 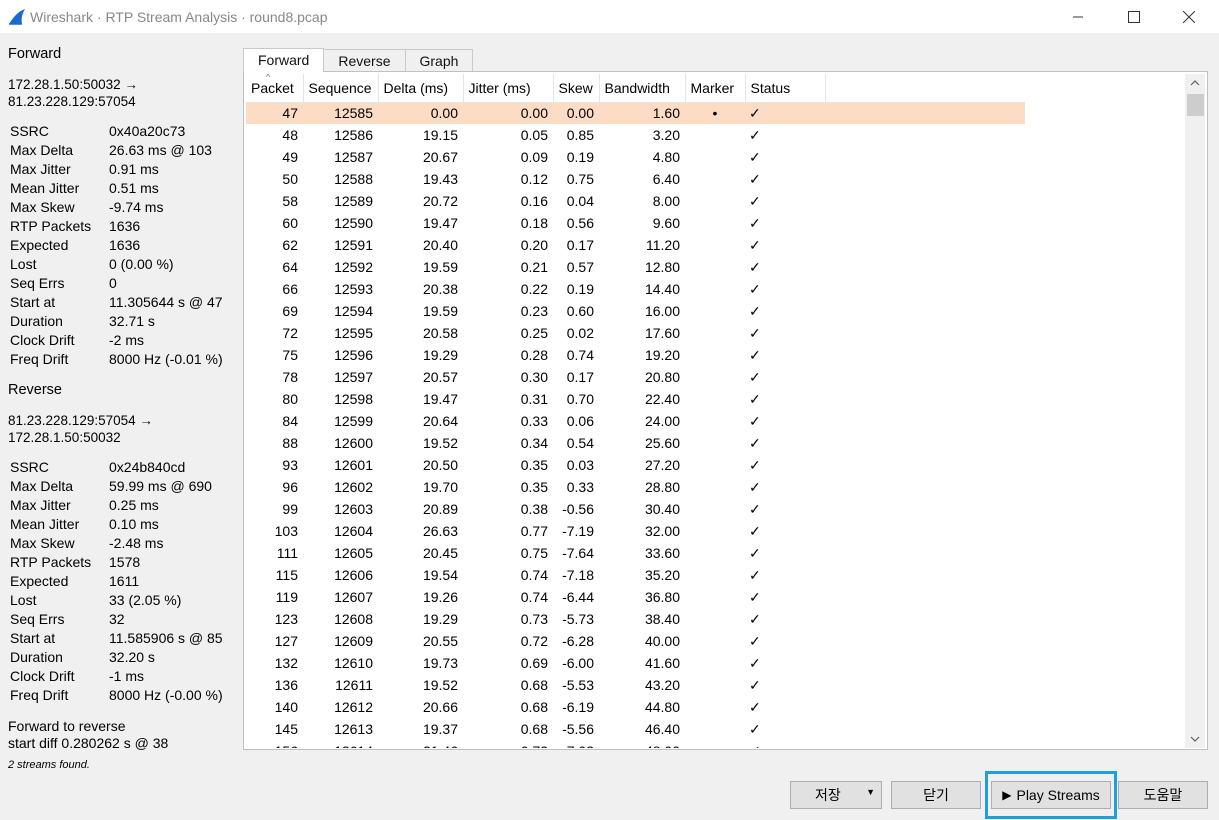 What do you see at coordinates (715, 88) in the screenshot?
I see `column-header-marker: Marker` at bounding box center [715, 88].